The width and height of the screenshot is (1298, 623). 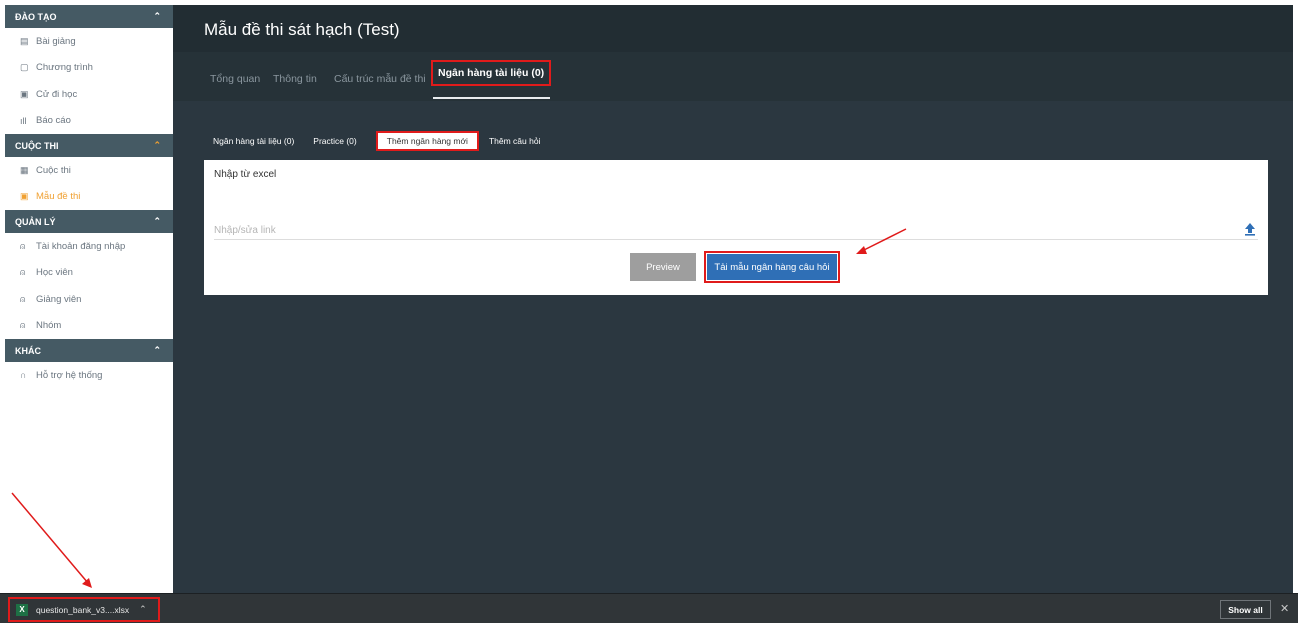 What do you see at coordinates (24, 67) in the screenshot?
I see `document-icon: ▢` at bounding box center [24, 67].